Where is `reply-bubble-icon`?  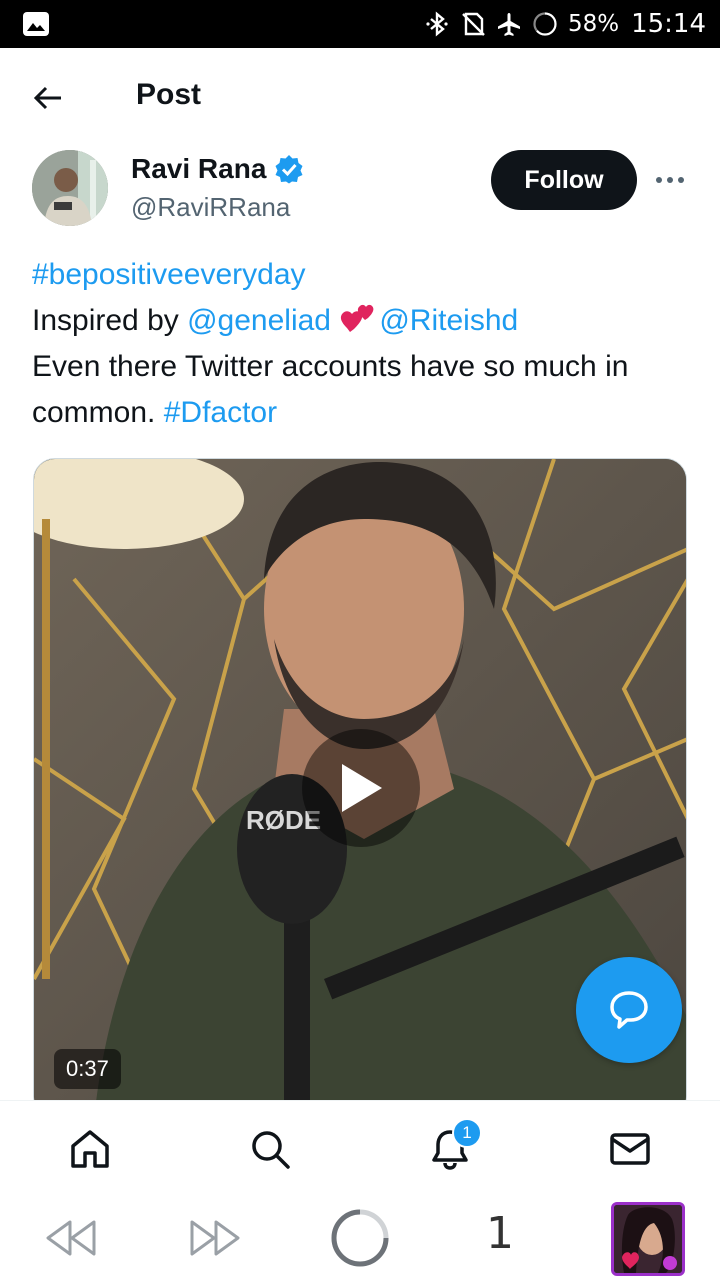 reply-bubble-icon is located at coordinates (629, 1010).